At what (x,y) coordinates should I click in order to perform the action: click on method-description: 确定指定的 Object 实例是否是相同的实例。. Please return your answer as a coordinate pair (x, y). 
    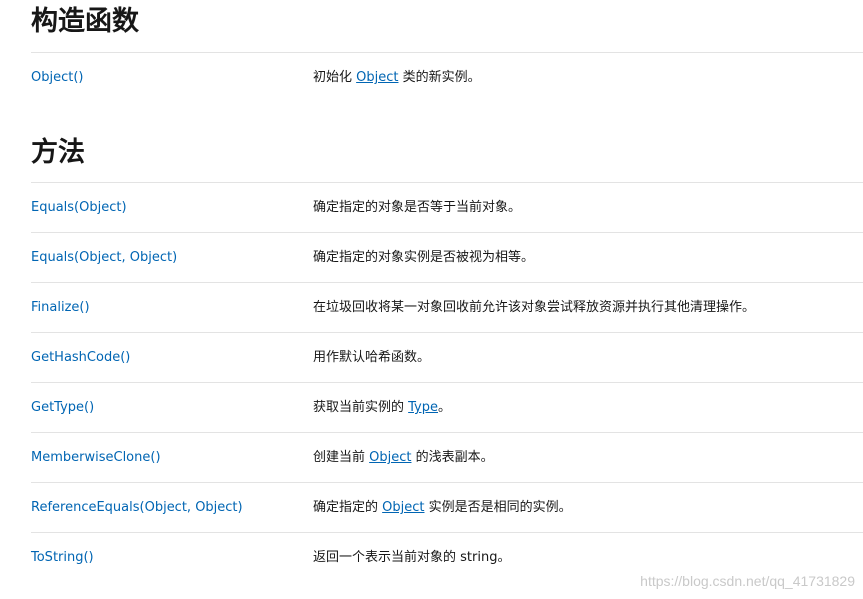
    Looking at the image, I should click on (442, 508).